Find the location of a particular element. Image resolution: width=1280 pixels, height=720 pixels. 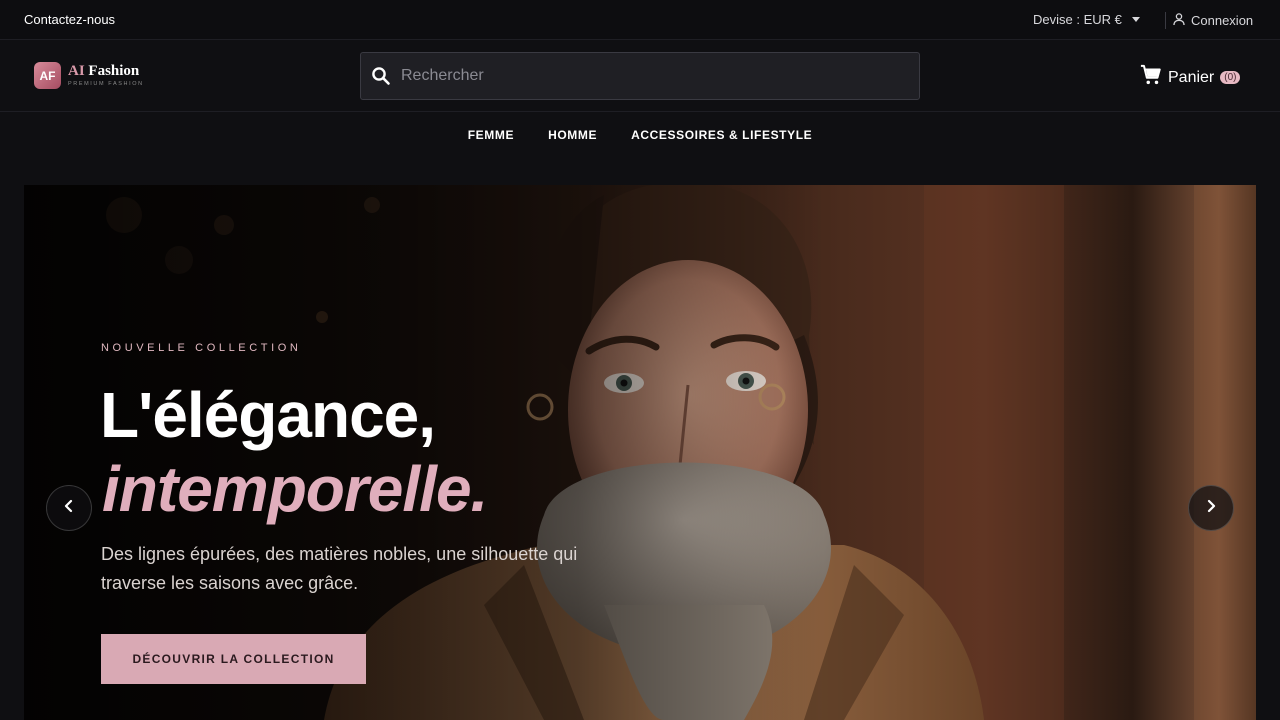

chevron-right-icon is located at coordinates (1211, 508).